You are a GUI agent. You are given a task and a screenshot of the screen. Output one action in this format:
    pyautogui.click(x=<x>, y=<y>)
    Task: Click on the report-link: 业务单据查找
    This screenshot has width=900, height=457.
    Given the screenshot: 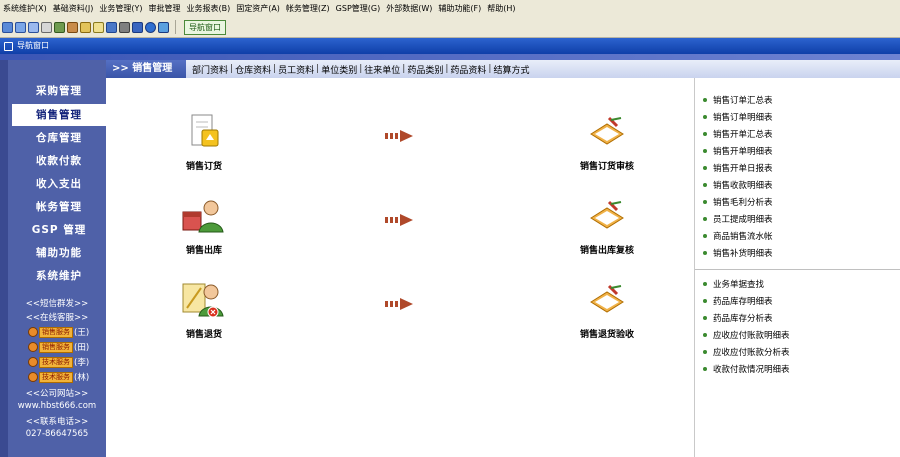 What is the action you would take?
    pyautogui.click(x=733, y=284)
    